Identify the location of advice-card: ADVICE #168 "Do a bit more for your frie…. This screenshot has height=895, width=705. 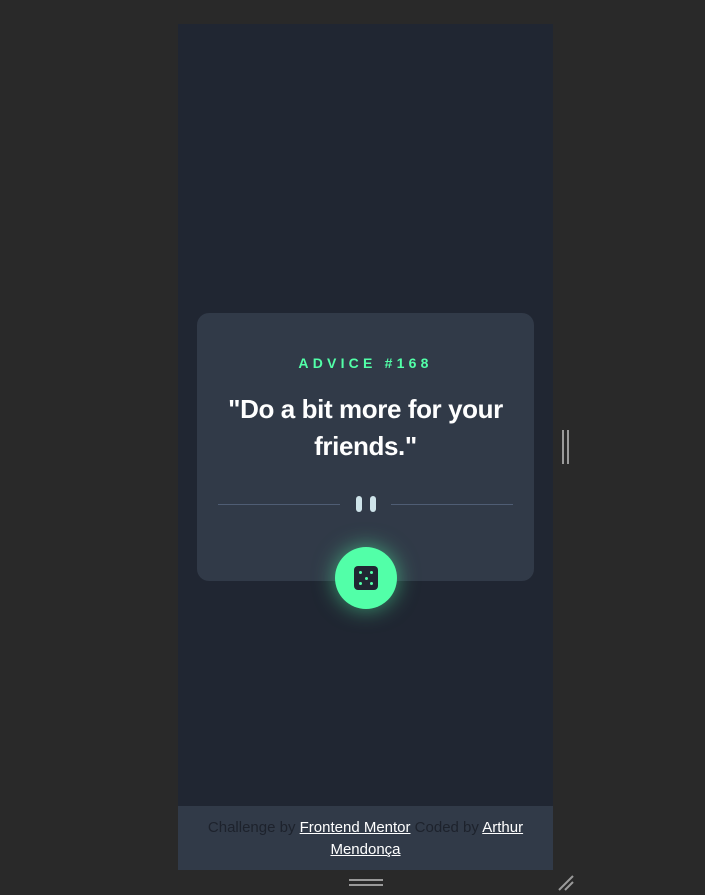
(365, 447).